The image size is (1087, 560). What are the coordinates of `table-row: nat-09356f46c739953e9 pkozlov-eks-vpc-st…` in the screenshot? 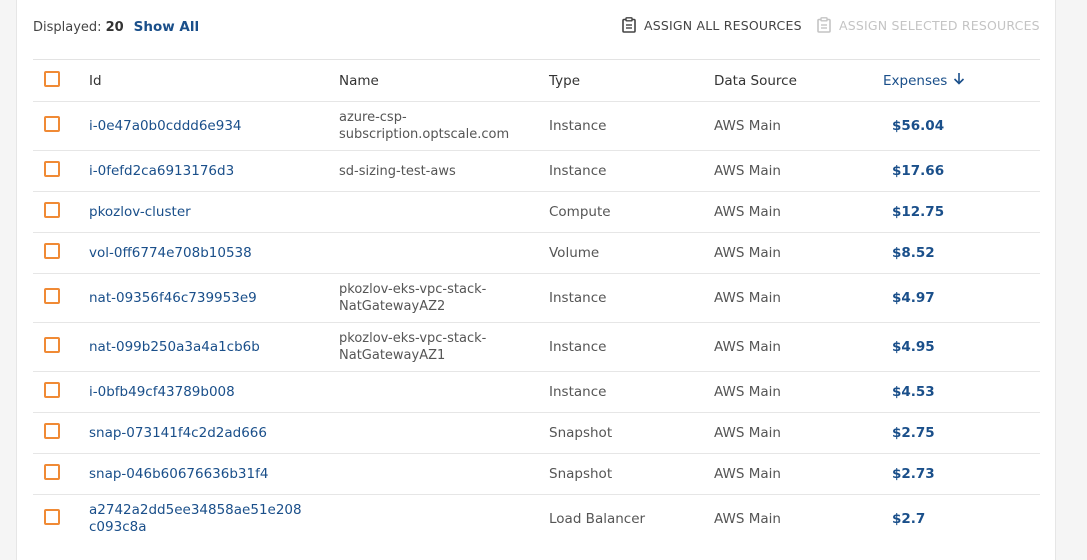 It's located at (536, 298).